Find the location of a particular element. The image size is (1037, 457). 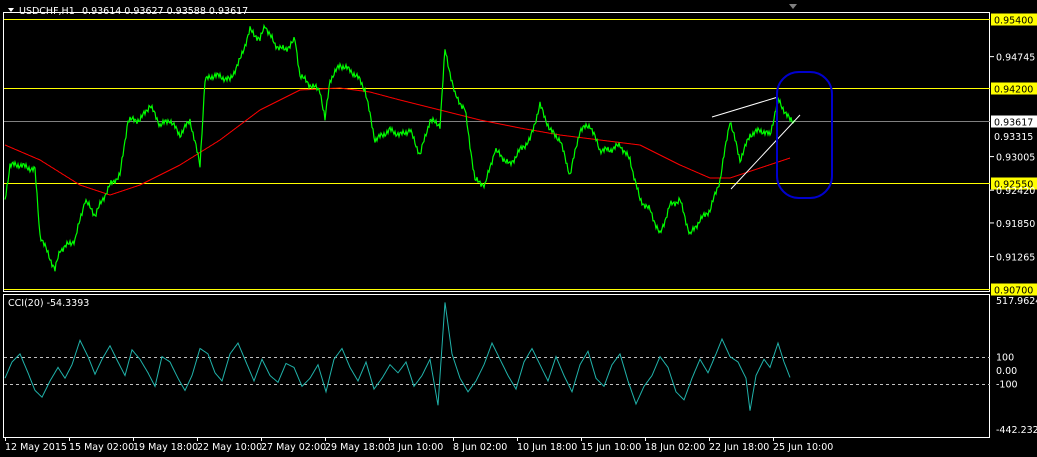

level-price-label: 0.90700 is located at coordinates (1013, 291).